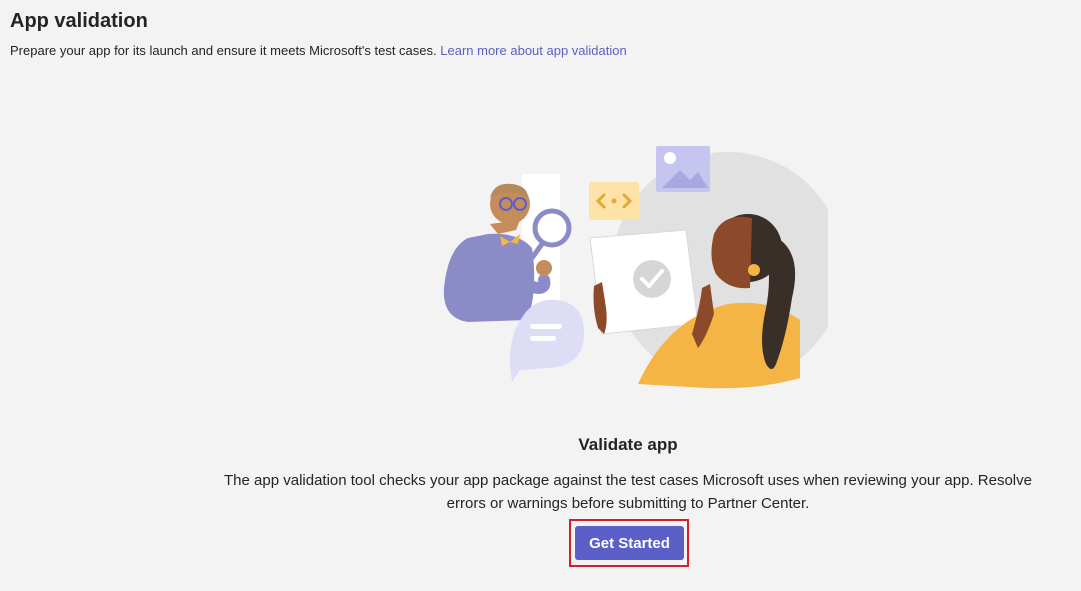 The image size is (1081, 591). What do you see at coordinates (683, 169) in the screenshot?
I see `image-icon` at bounding box center [683, 169].